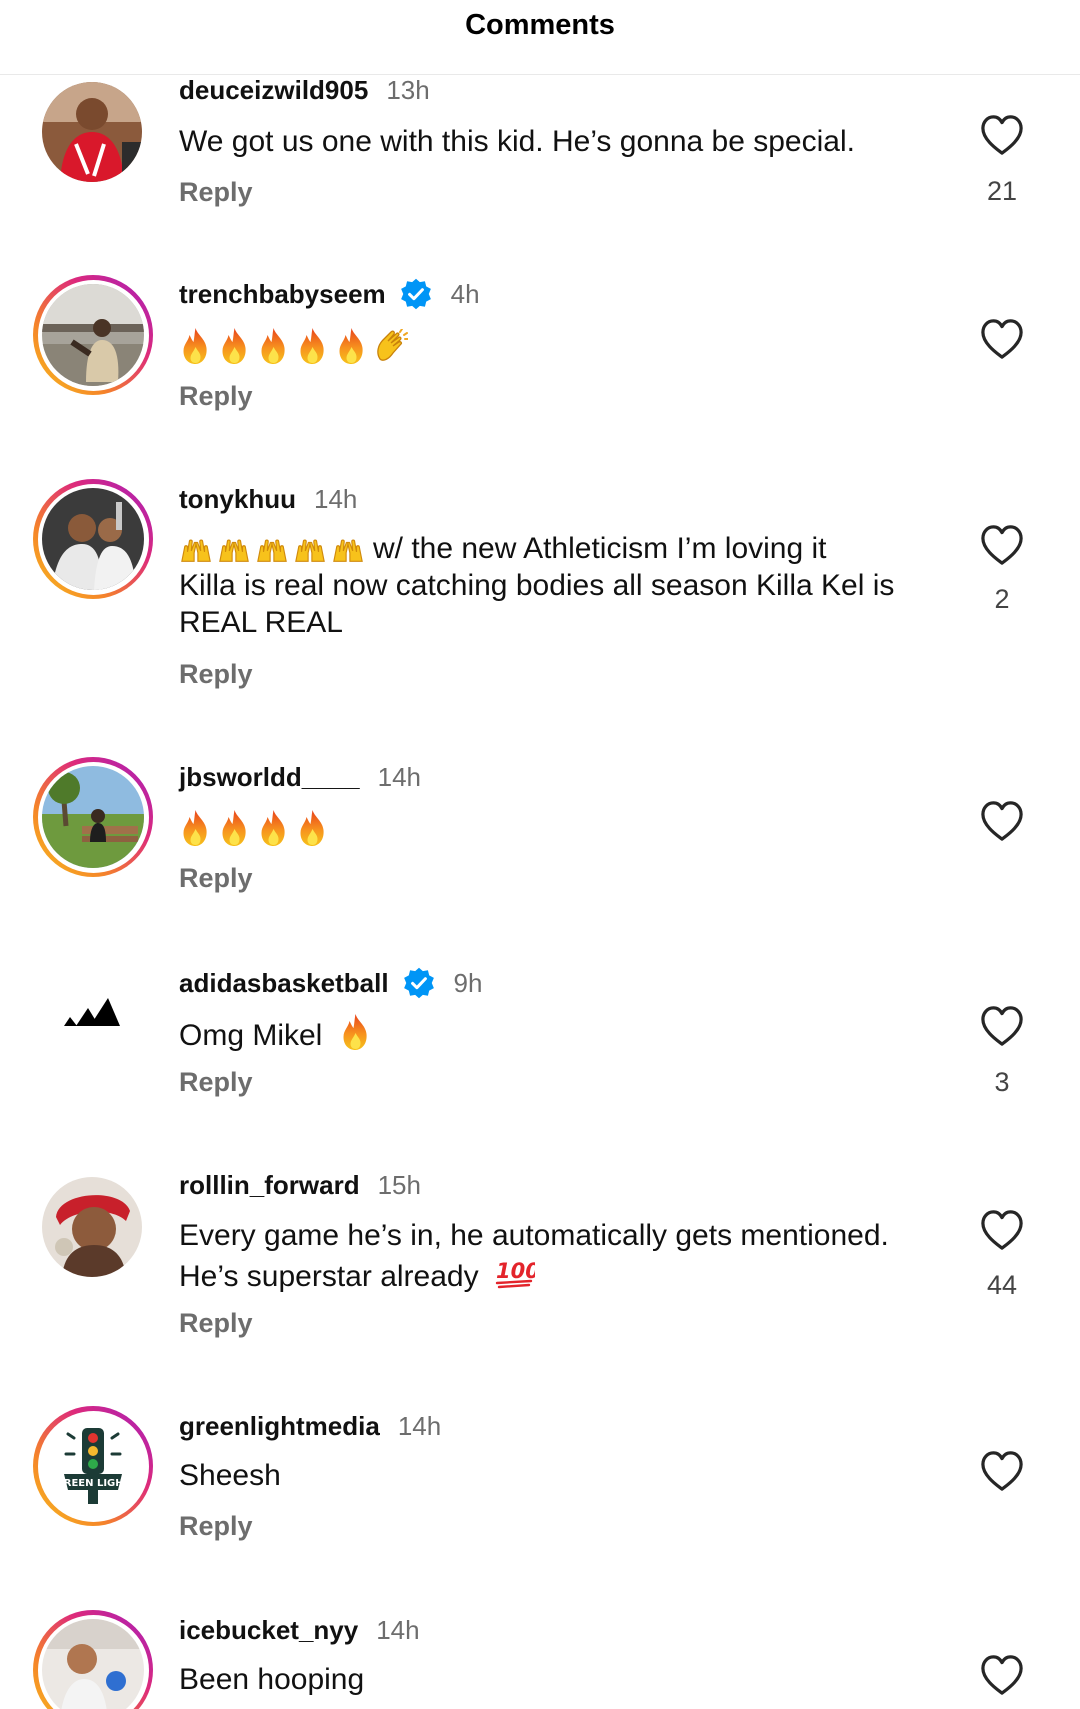 This screenshot has width=1080, height=1709. What do you see at coordinates (559, 1033) in the screenshot?
I see `comment-text: Omg Mikel` at bounding box center [559, 1033].